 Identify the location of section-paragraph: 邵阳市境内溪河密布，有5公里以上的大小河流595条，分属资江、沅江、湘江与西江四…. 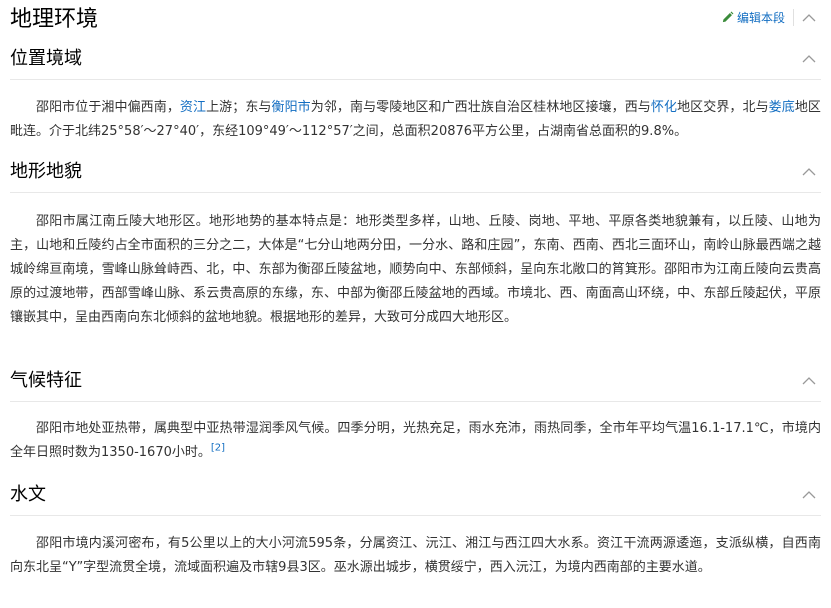
(415, 556).